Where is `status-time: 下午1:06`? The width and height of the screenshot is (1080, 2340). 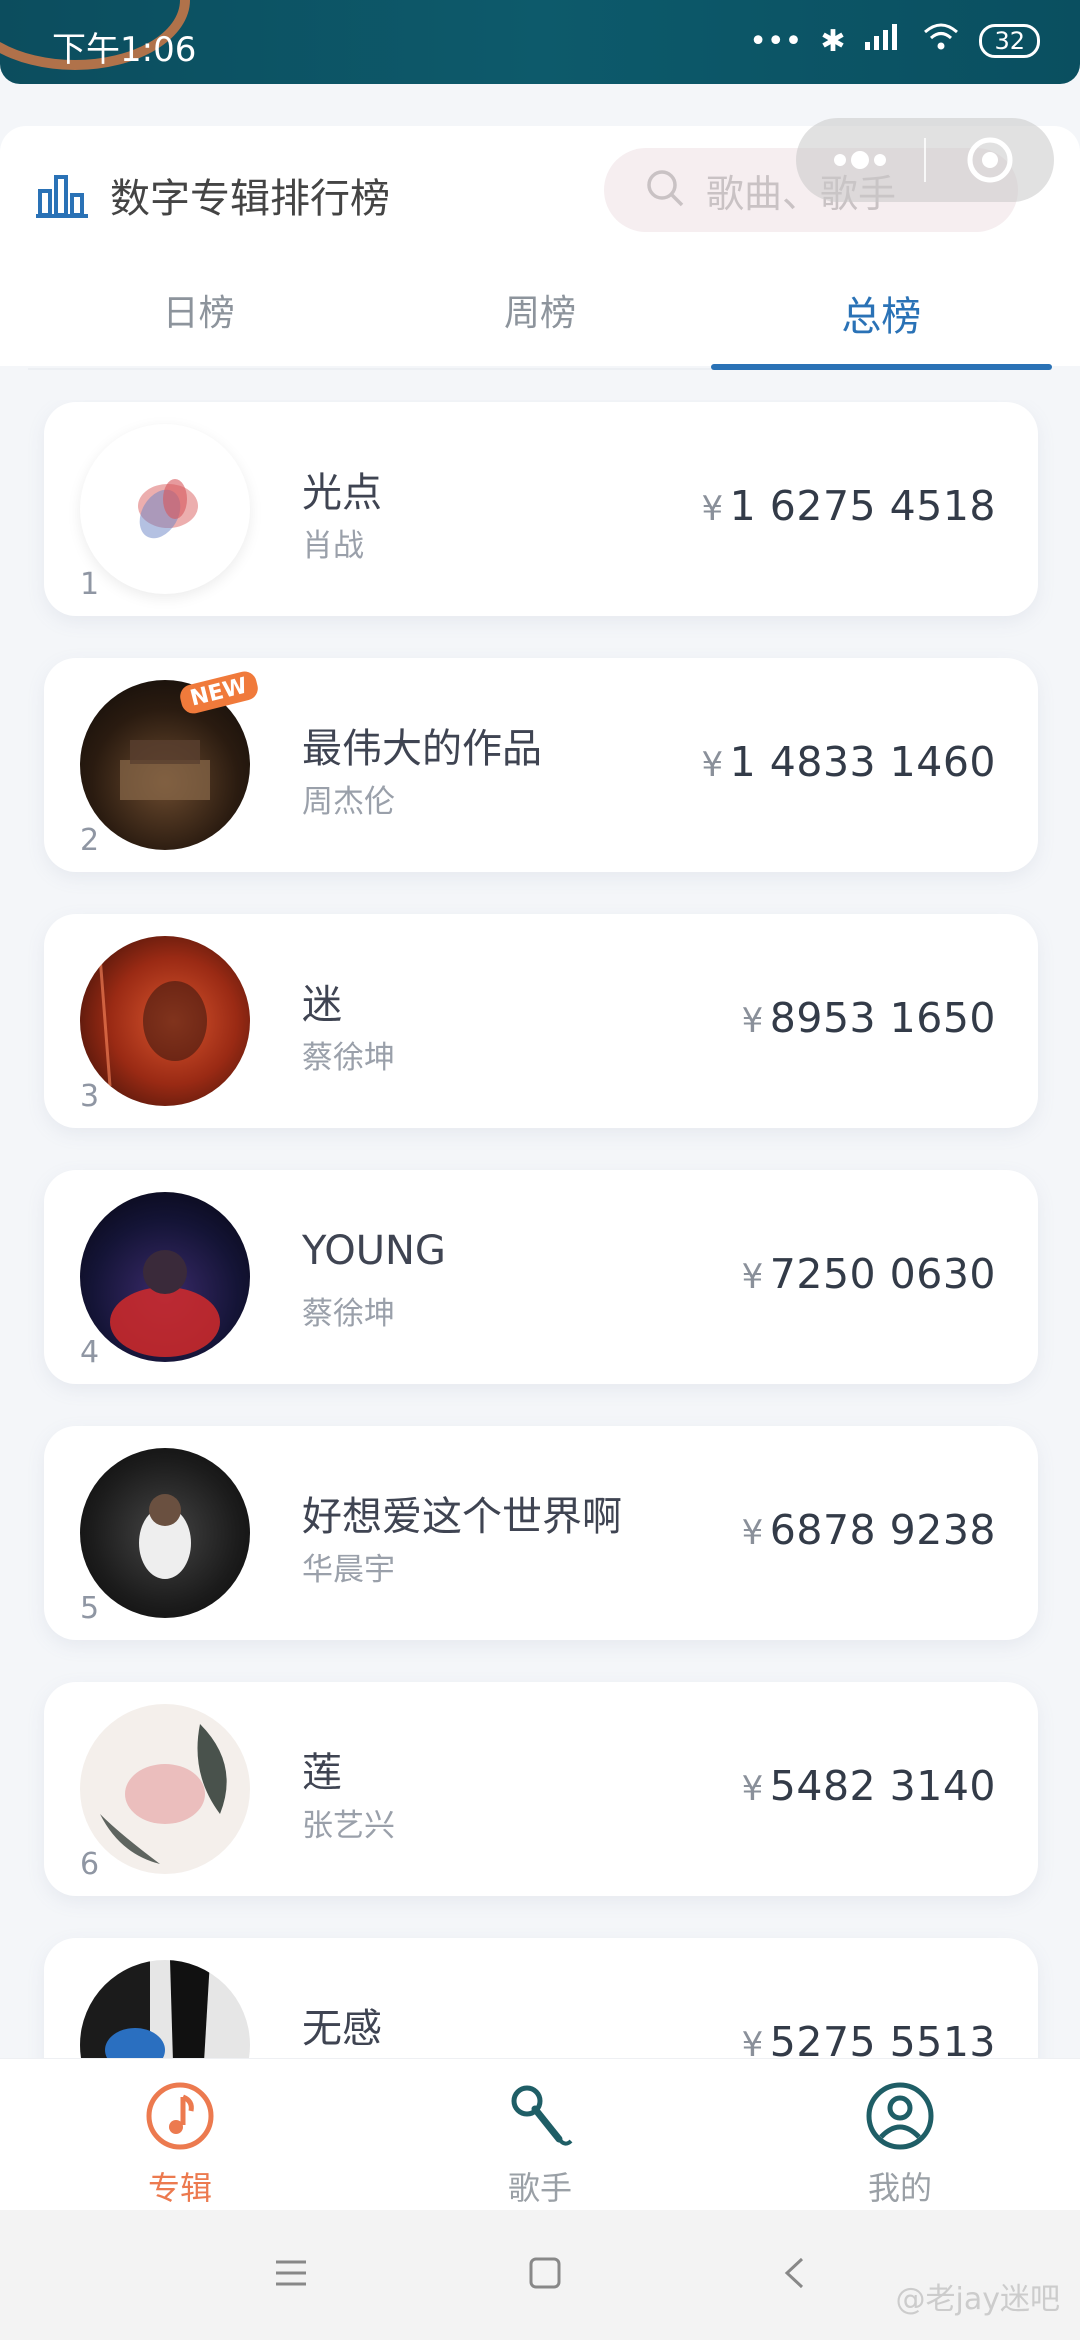
status-time: 下午1:06 is located at coordinates (124, 50).